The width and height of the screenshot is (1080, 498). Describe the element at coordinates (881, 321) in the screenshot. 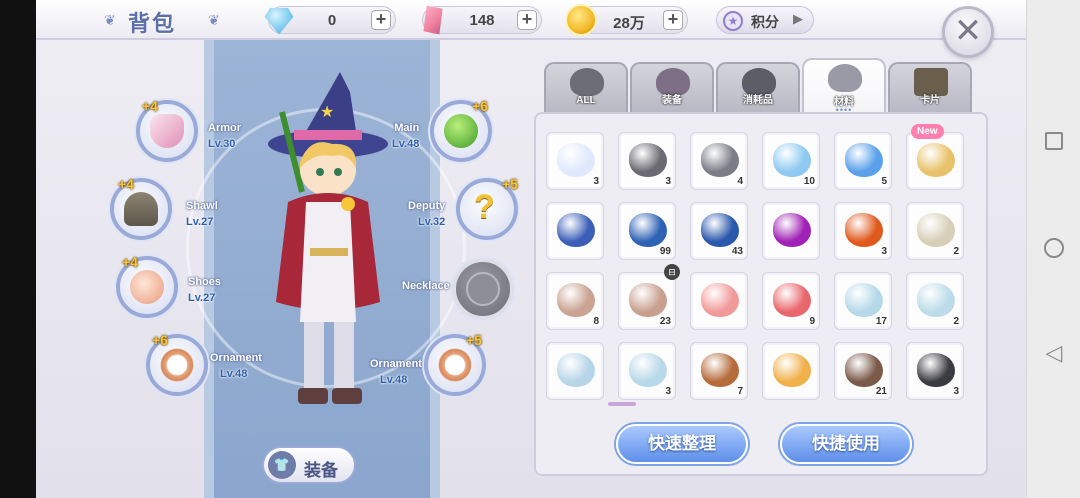

I see `item-count: 17` at that location.